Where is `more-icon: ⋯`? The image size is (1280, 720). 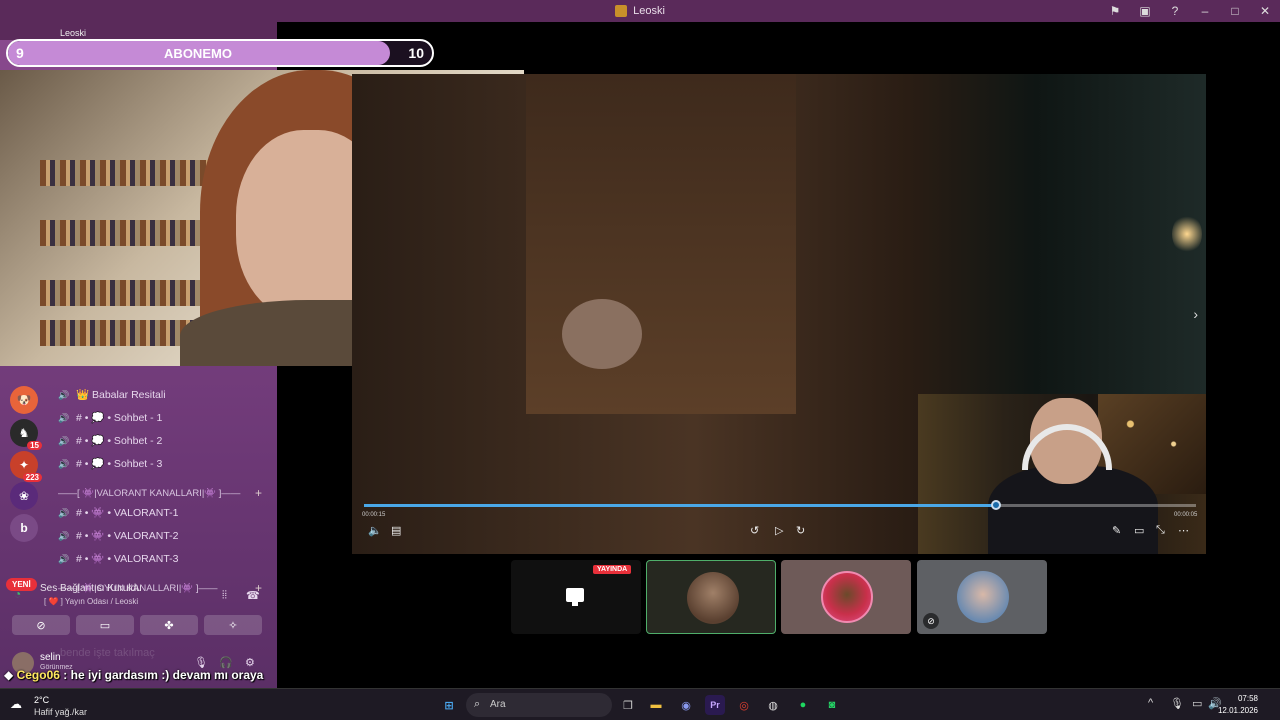
more-icon: ⋯ is located at coordinates (1183, 530).